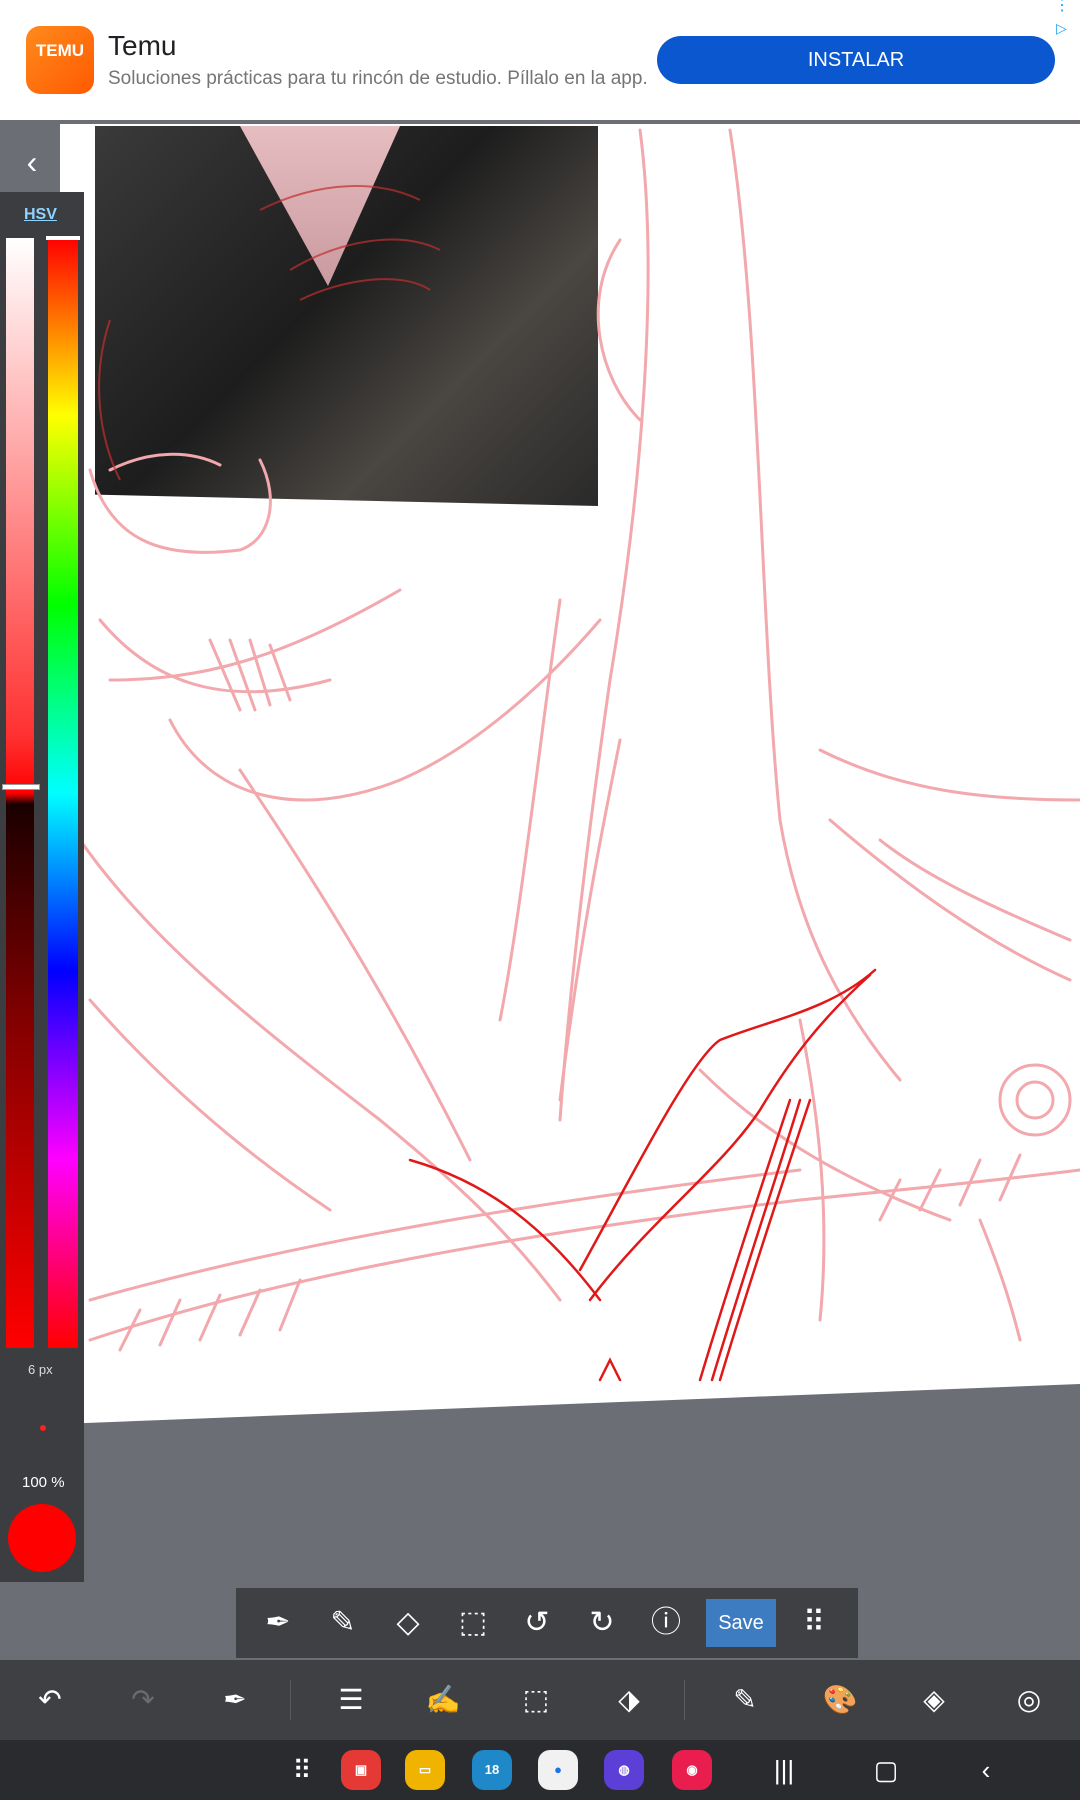 This screenshot has height=1800, width=1080. I want to click on main-toolbar: ↶ ↷ ✒ ☰ ✍ ⬚ ⬗ ✎ 🎨 ◈ ◎, so click(540, 1700).